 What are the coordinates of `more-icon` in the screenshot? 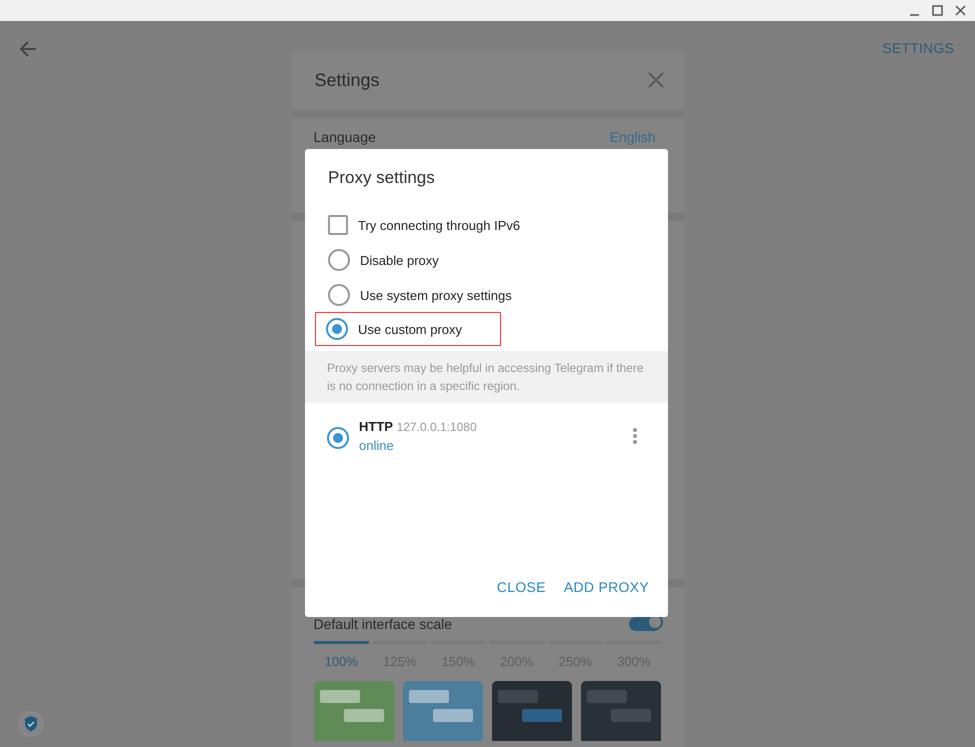 It's located at (635, 436).